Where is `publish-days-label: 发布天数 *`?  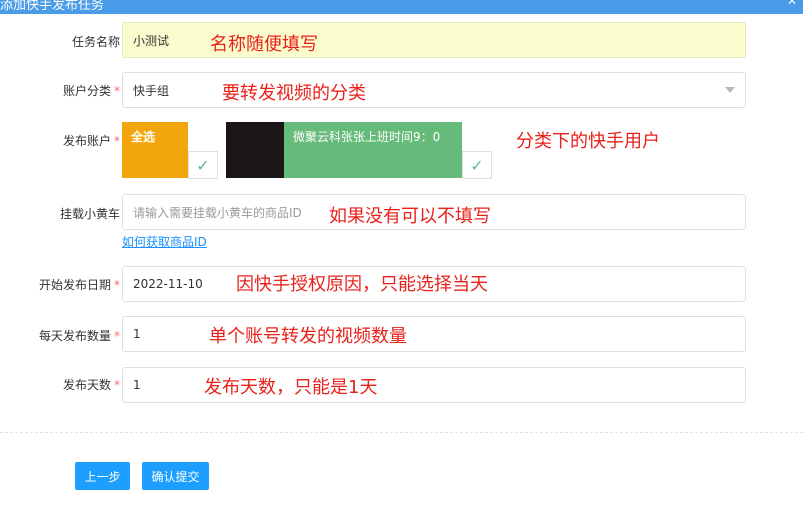
publish-days-label: 发布天数 * is located at coordinates (60, 384).